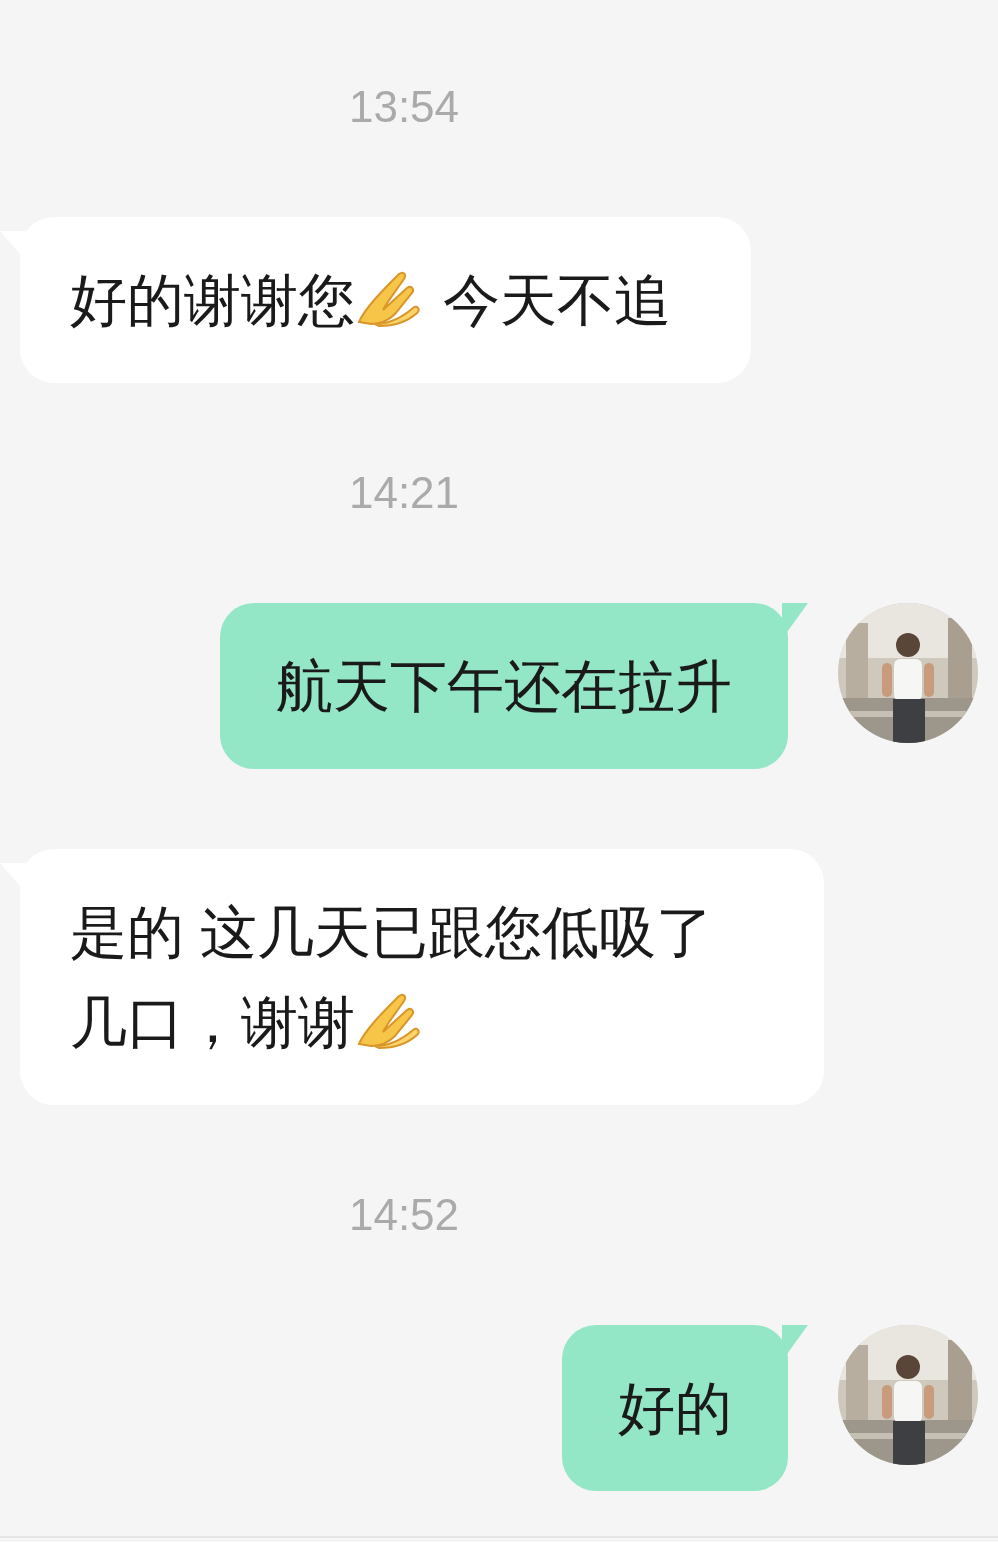  Describe the element at coordinates (404, 107) in the screenshot. I see `timestamp: 13:54` at that location.